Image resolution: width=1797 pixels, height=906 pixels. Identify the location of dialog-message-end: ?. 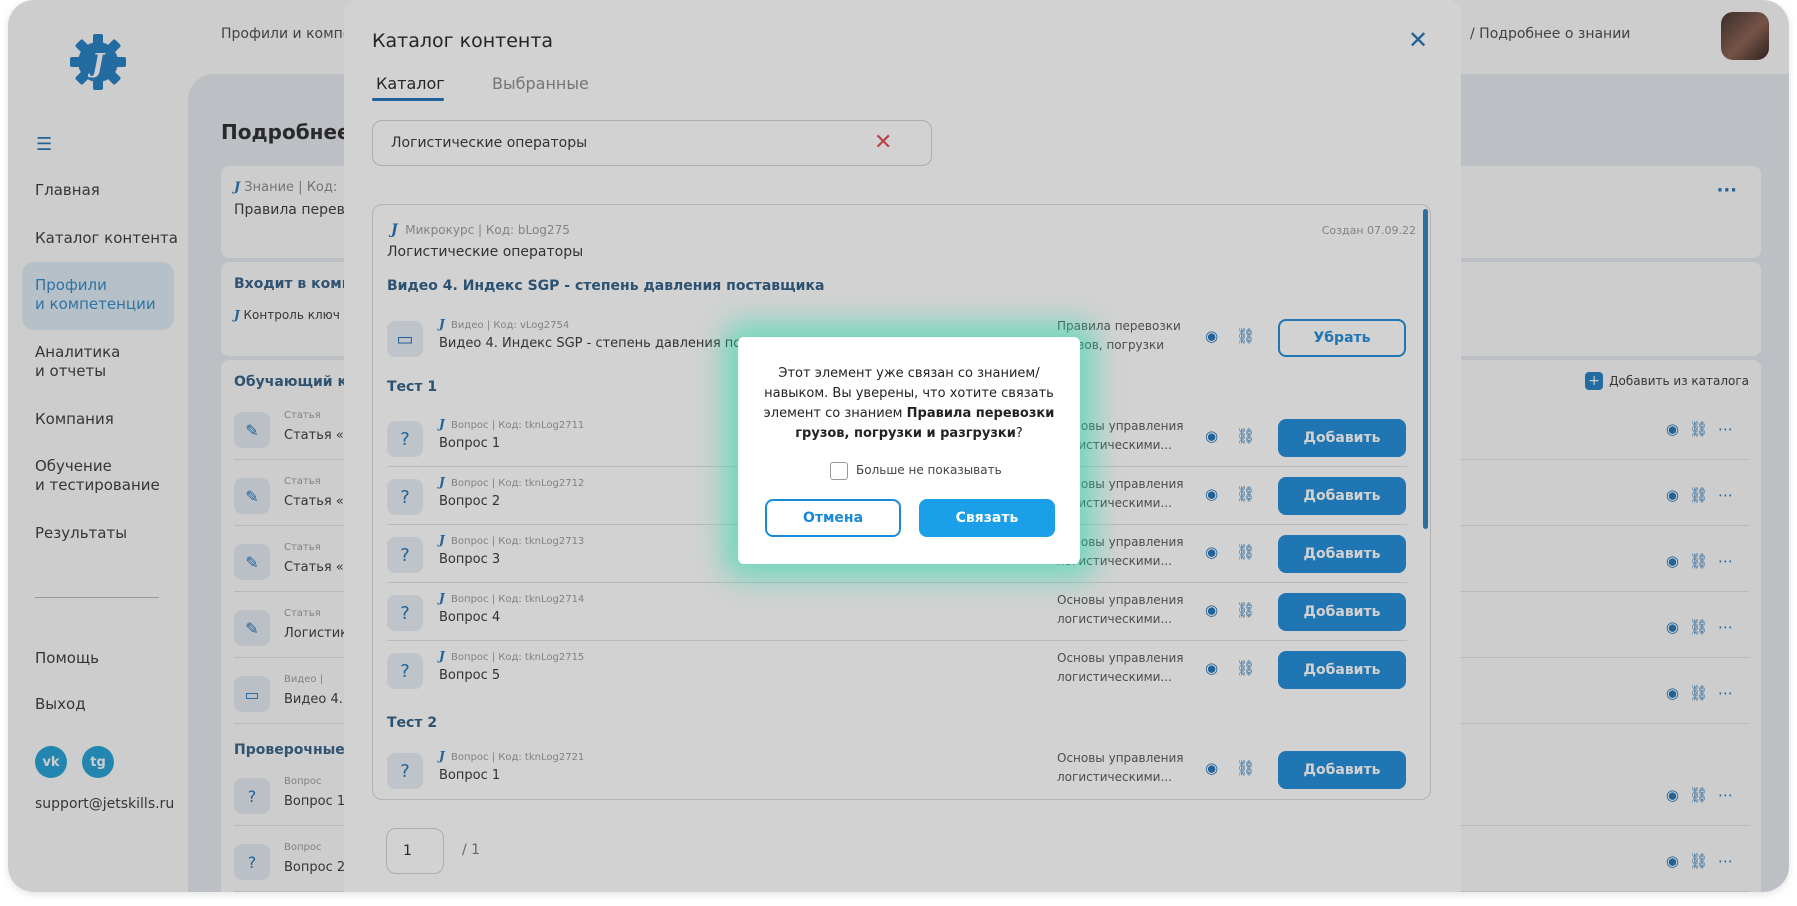
(1019, 433).